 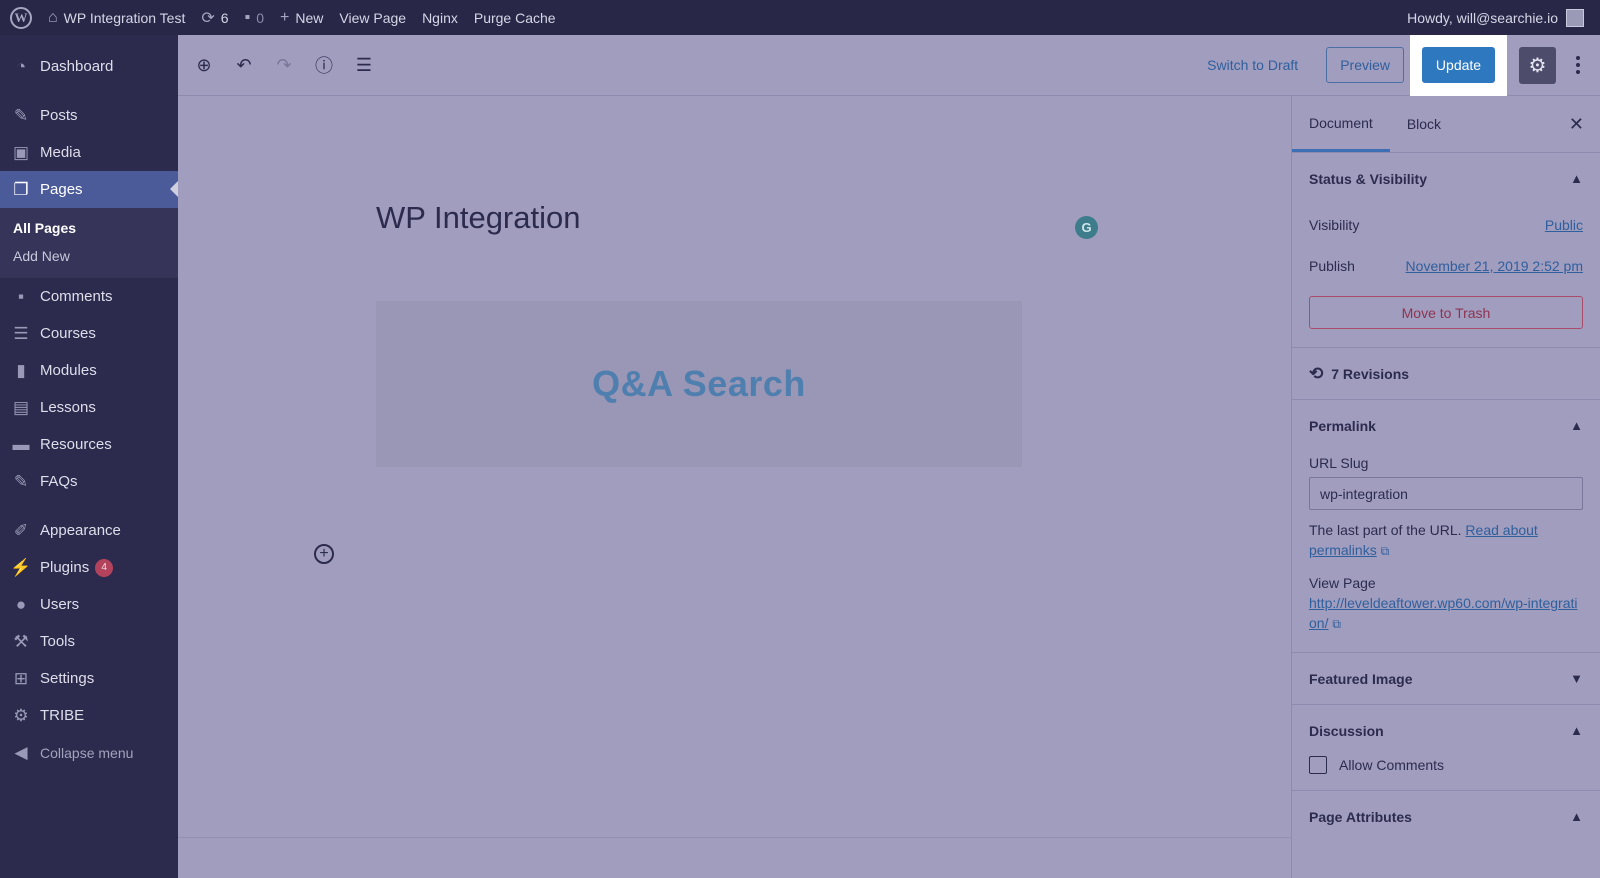 I want to click on sidebar-item-media: ▣ Media, so click(x=89, y=152).